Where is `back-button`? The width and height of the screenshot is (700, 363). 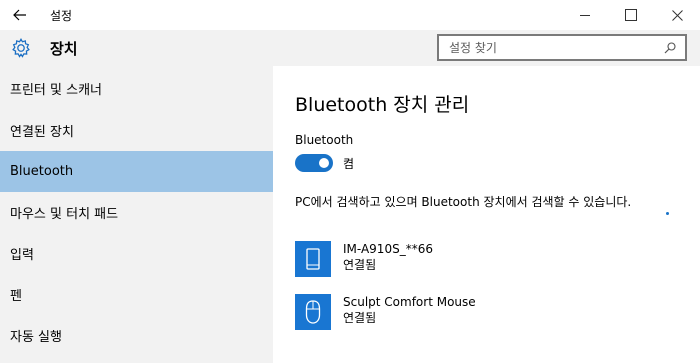 back-button is located at coordinates (20, 15).